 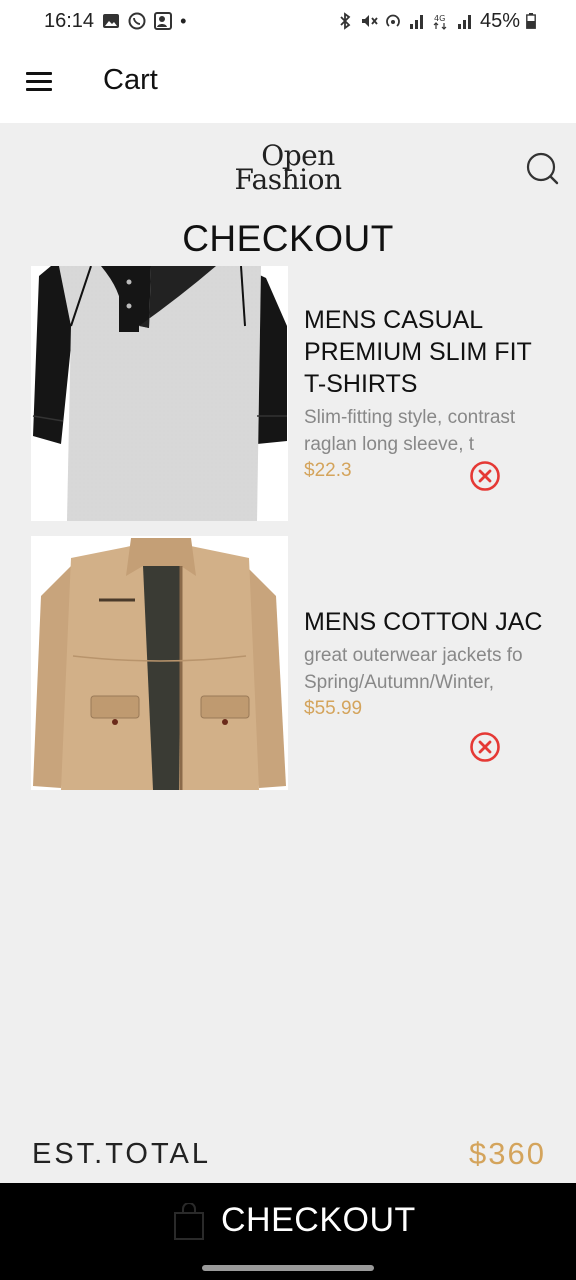 I want to click on status-bar: 16:14 • 4G 45%, so click(x=288, y=21).